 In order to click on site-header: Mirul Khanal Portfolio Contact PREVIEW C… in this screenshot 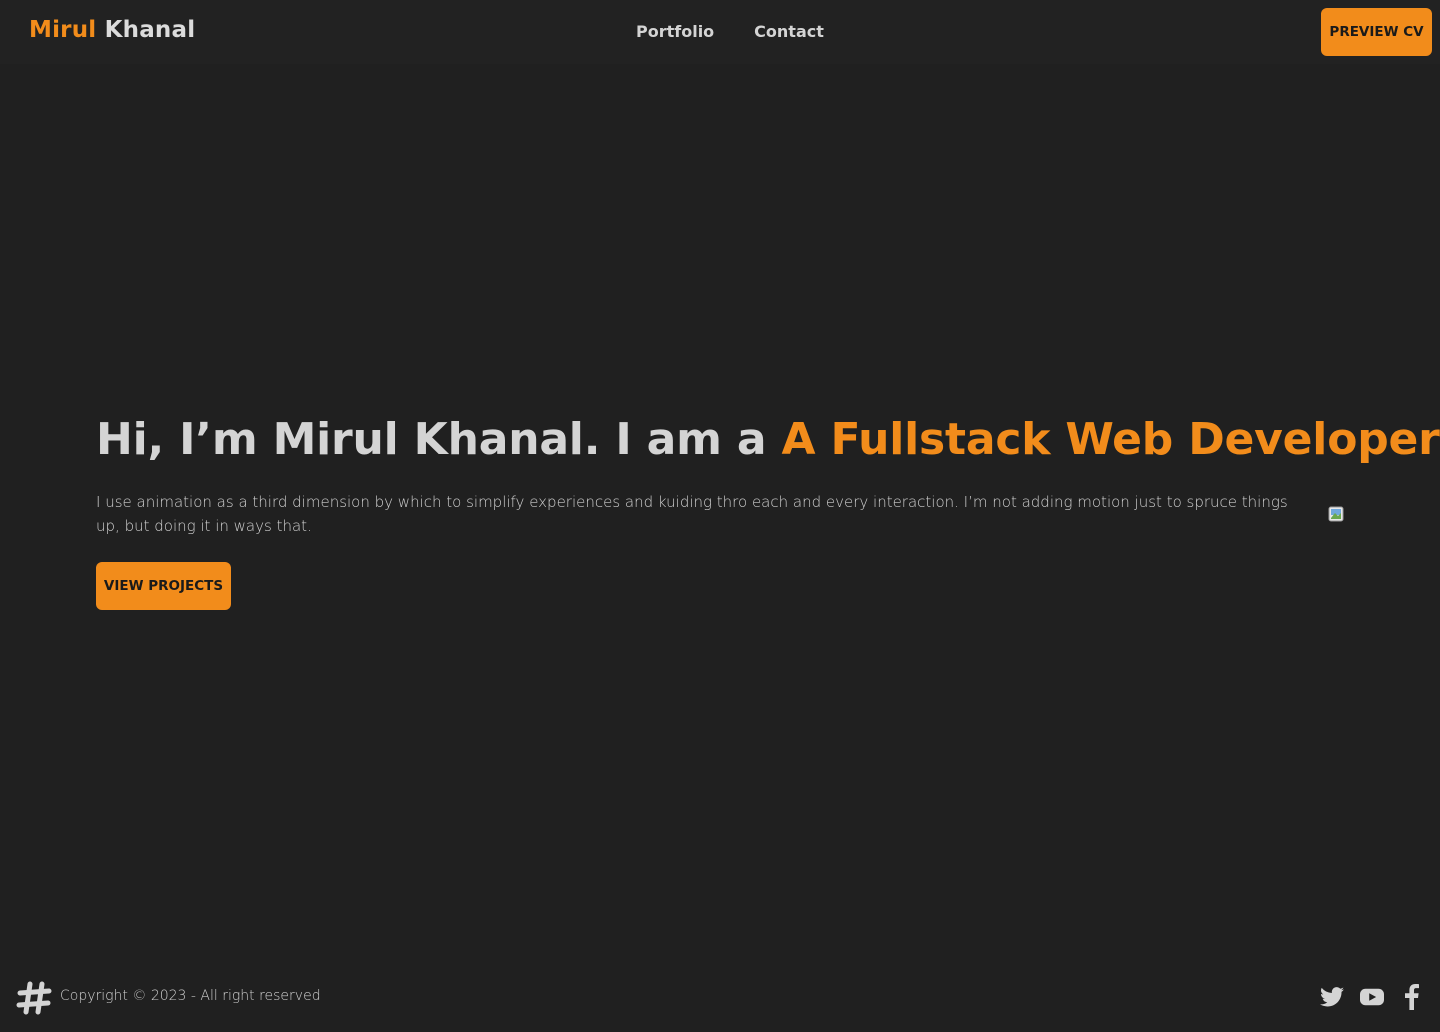, I will do `click(720, 32)`.